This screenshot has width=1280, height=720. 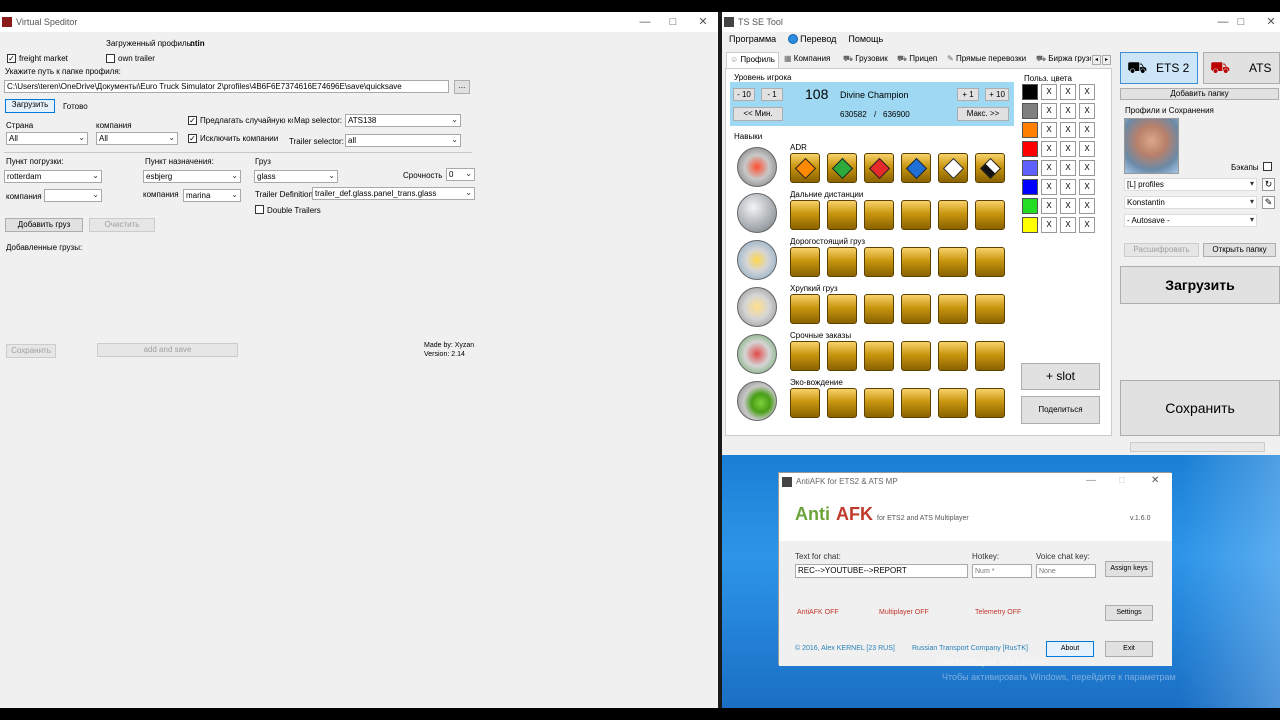 I want to click on adr-toxic-tile, so click(x=953, y=168).